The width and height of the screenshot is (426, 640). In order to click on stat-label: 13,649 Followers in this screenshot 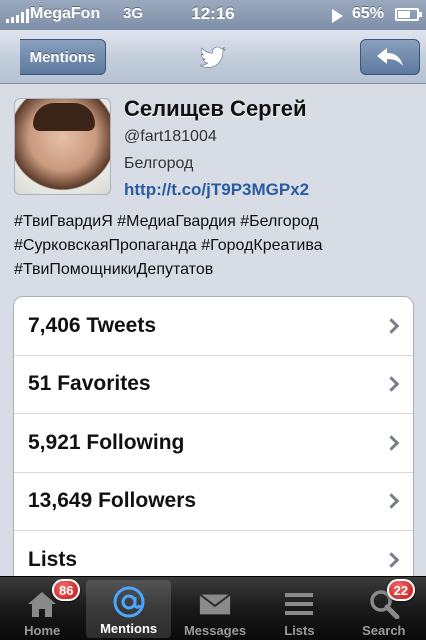, I will do `click(112, 501)`.